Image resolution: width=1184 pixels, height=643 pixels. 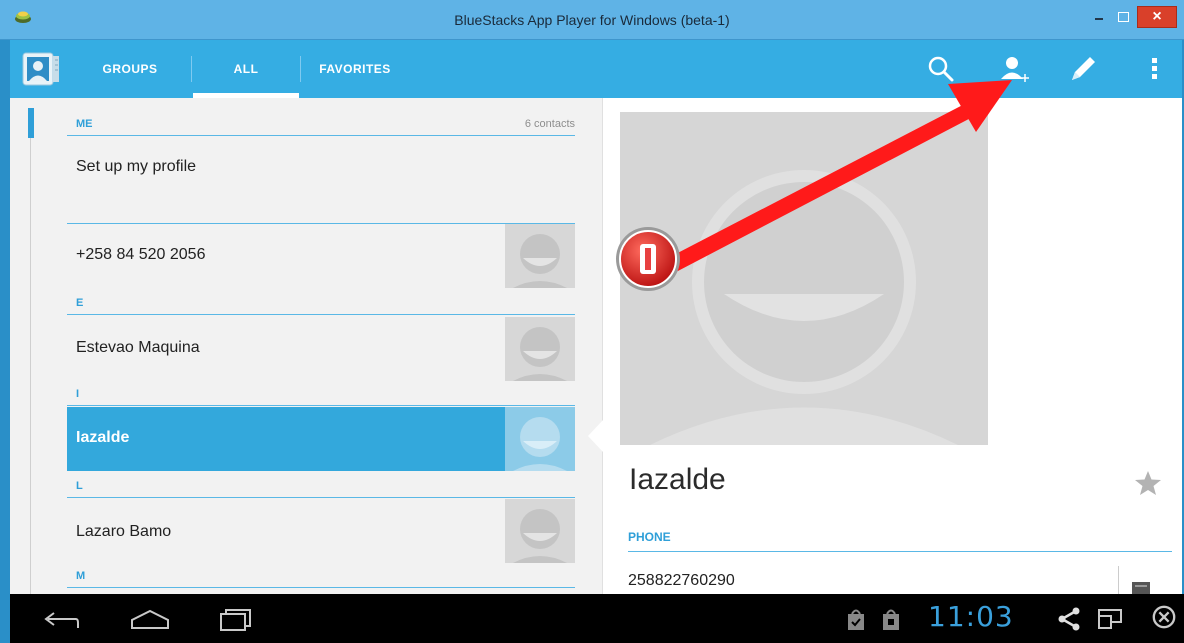 I want to click on set-up-profile-item: Set up my profile, so click(x=321, y=181).